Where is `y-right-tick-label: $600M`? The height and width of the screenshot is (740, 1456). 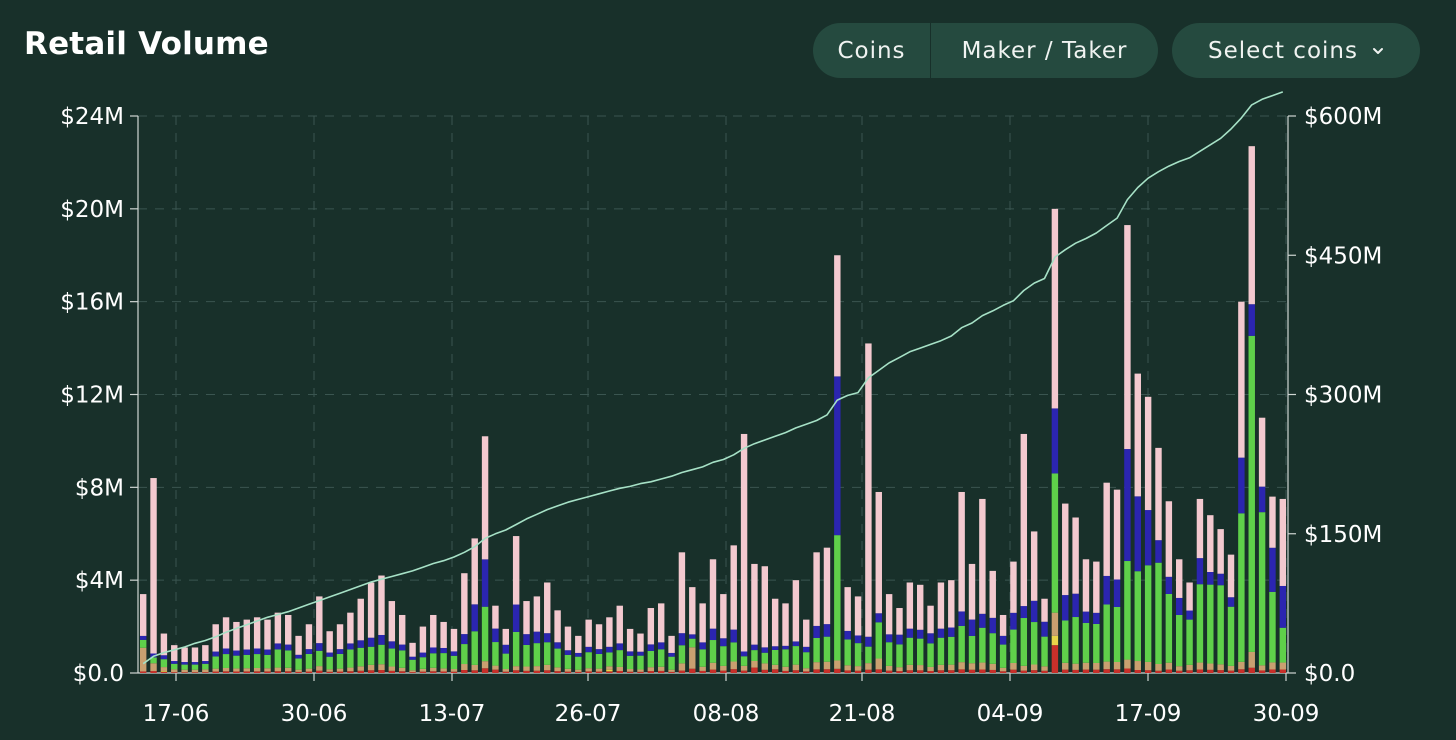 y-right-tick-label: $600M is located at coordinates (1343, 117).